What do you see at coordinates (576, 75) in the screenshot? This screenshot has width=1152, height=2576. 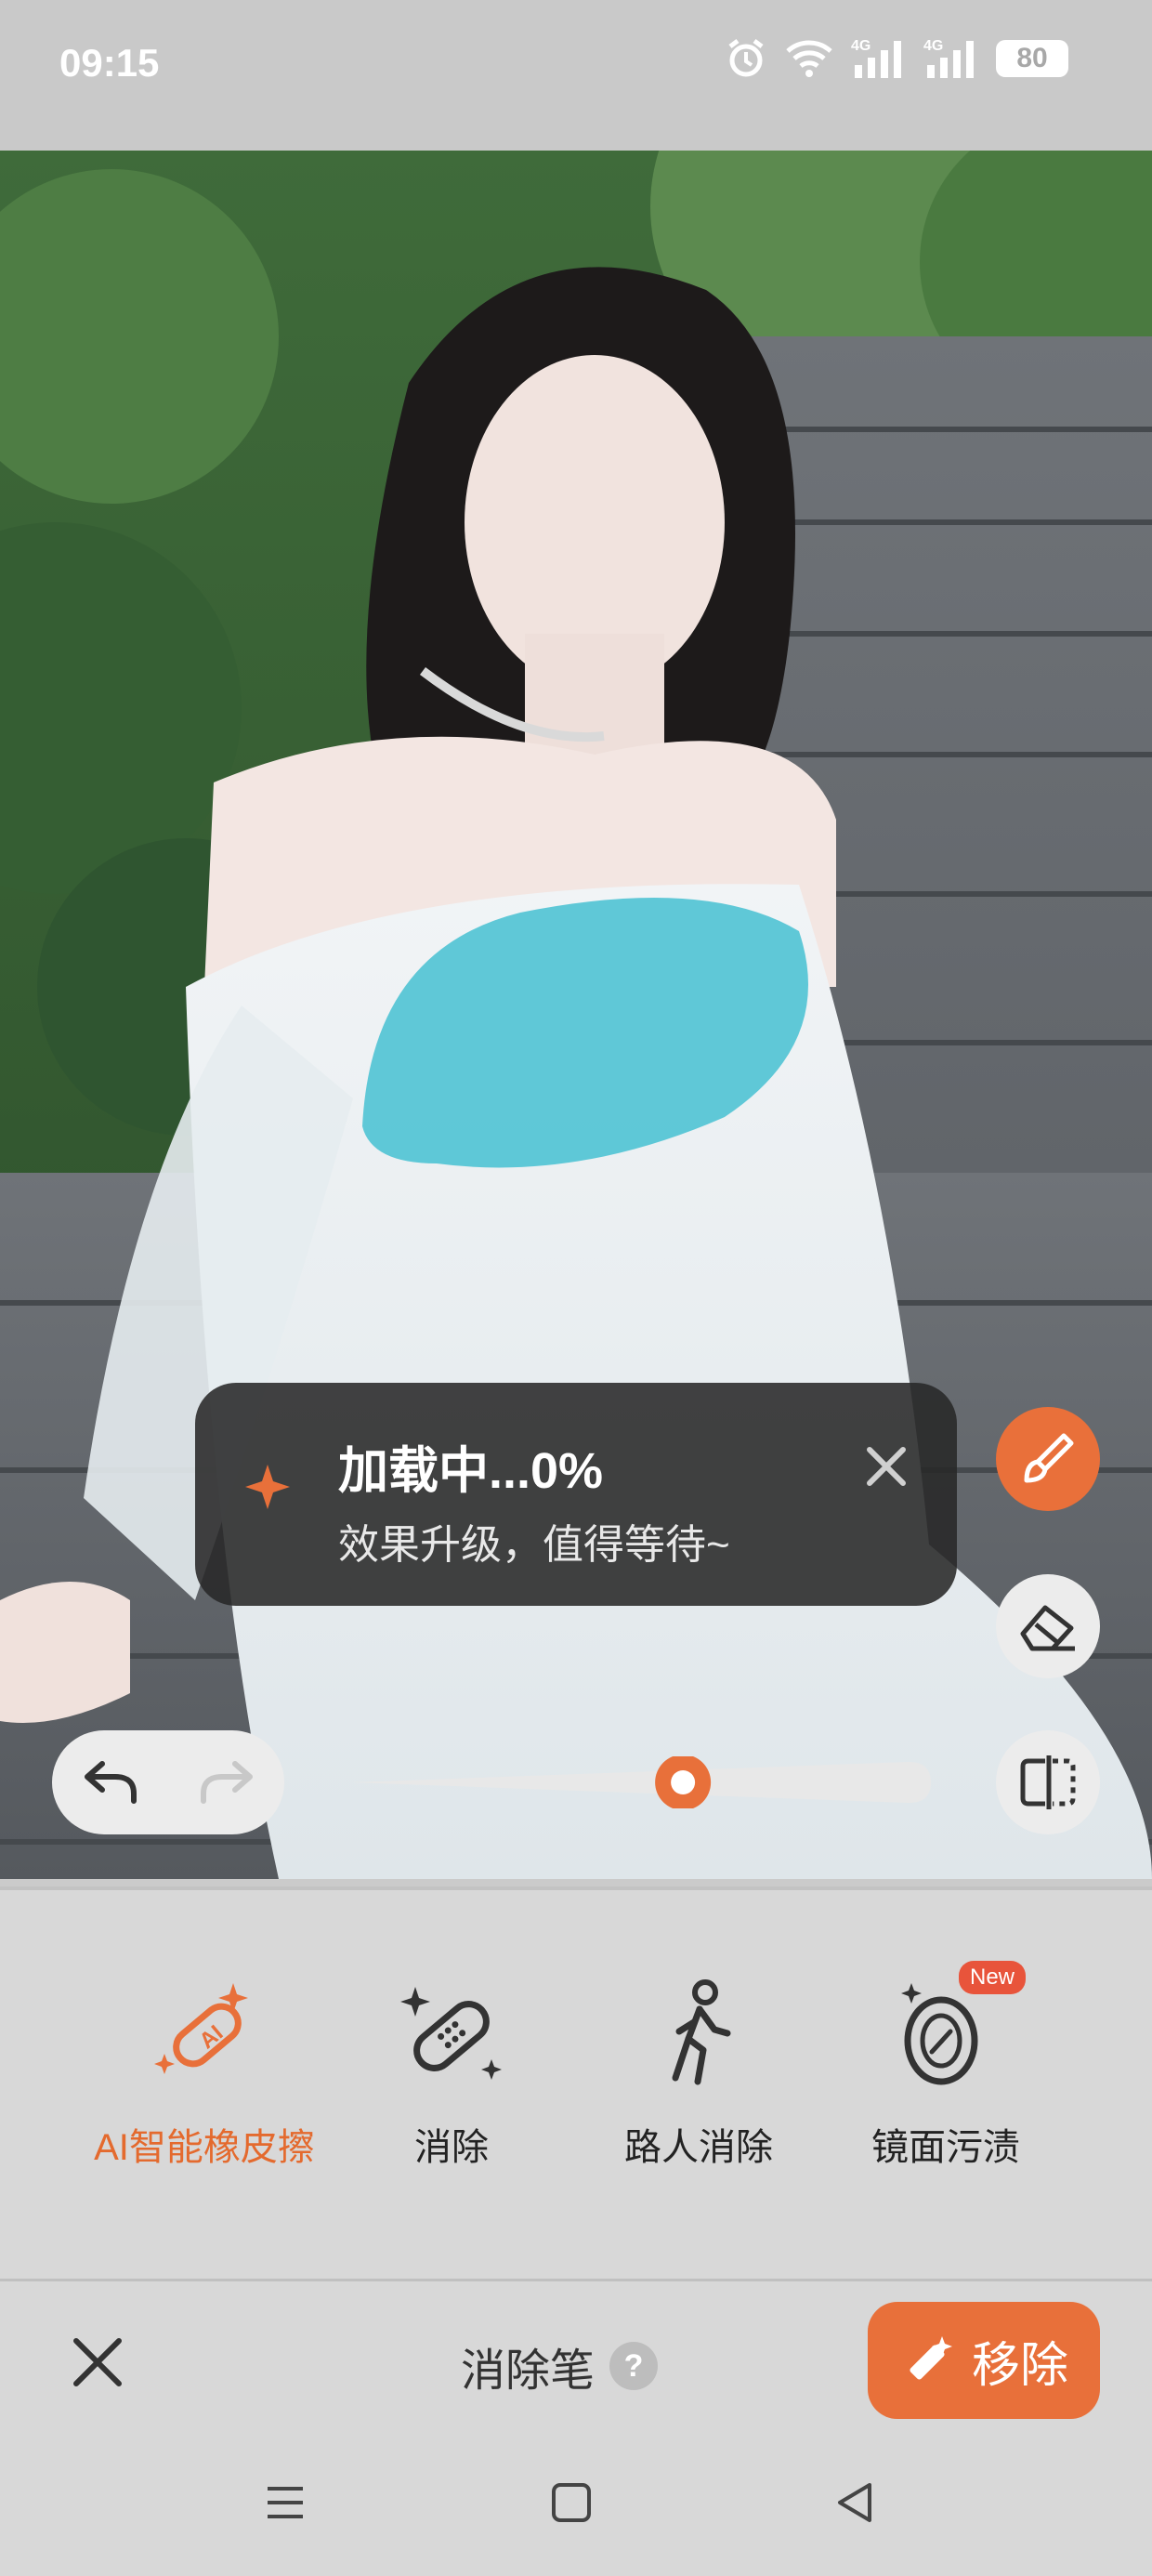 I see `status-bar: 09:15 4G 4G 80` at bounding box center [576, 75].